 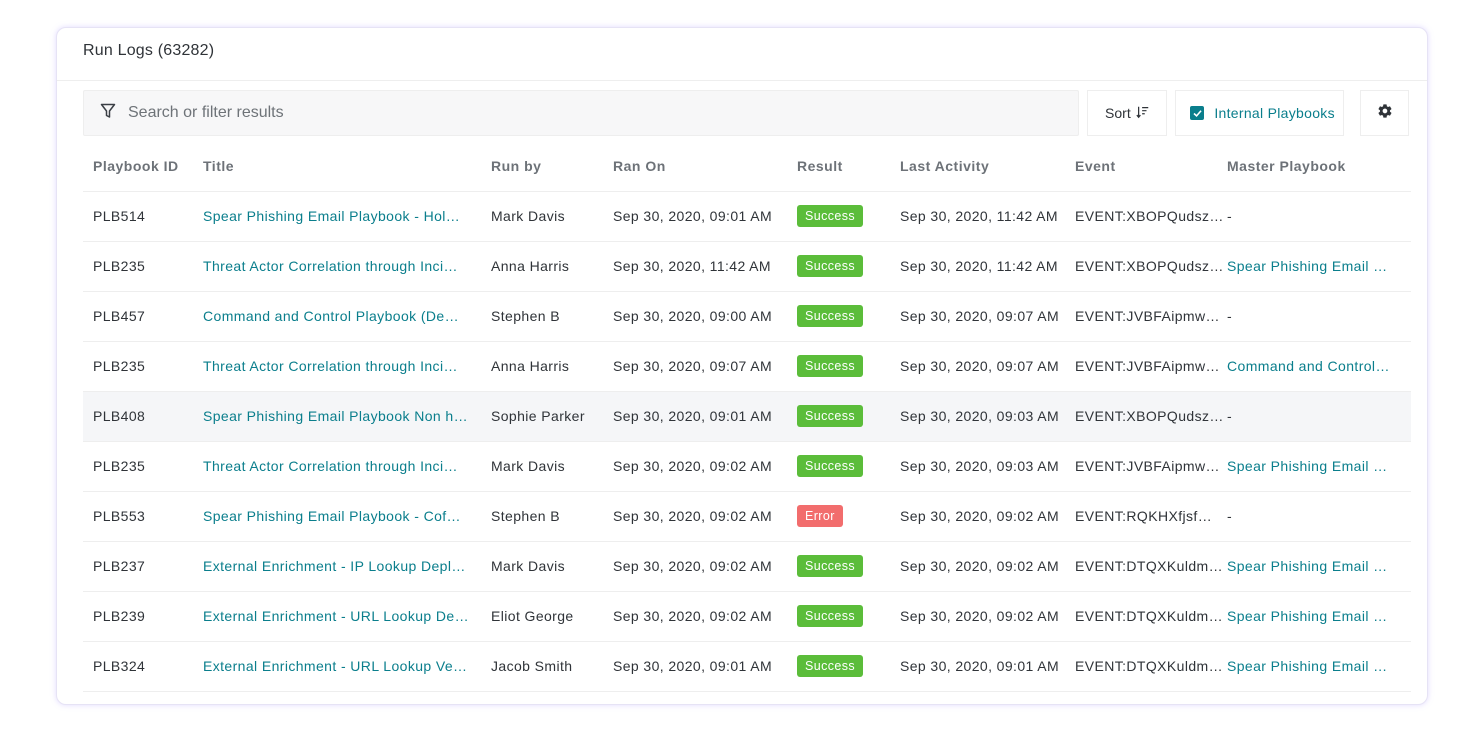 I want to click on checkbox-checked-icon, so click(x=1197, y=113).